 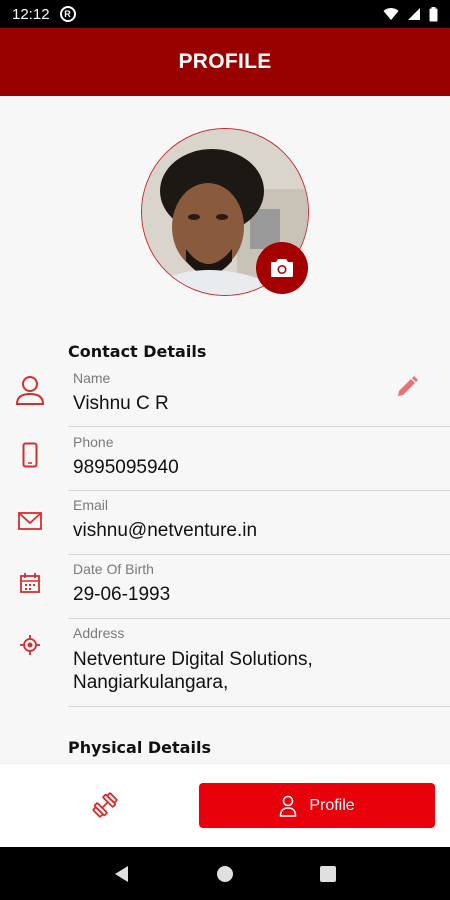 What do you see at coordinates (193, 659) in the screenshot?
I see `address-line-1: Netventure Digital Solutions,` at bounding box center [193, 659].